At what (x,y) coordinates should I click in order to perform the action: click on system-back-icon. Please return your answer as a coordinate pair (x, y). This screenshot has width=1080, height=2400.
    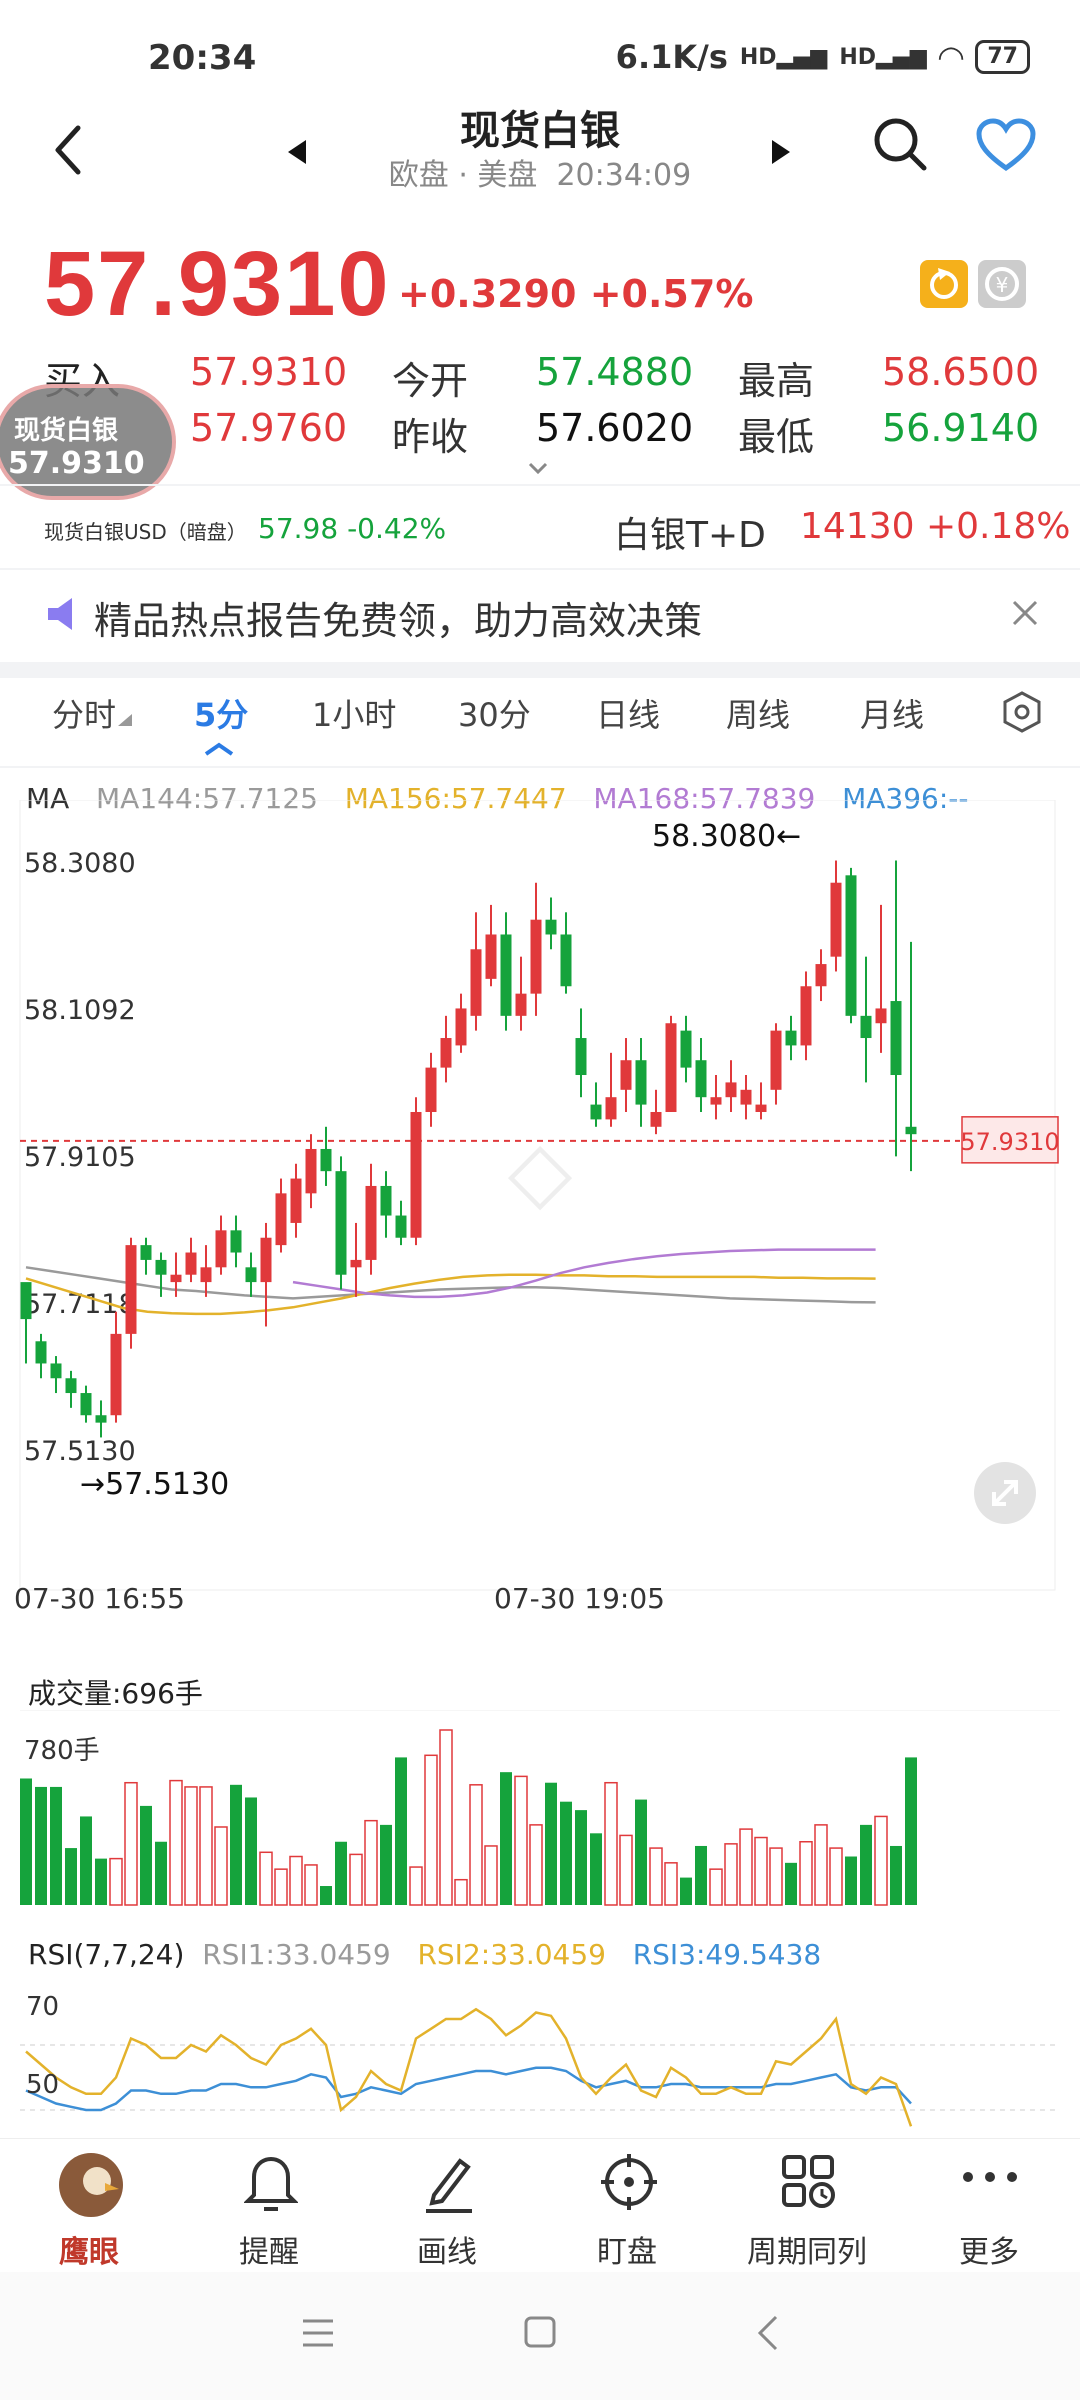
    Looking at the image, I should click on (768, 2333).